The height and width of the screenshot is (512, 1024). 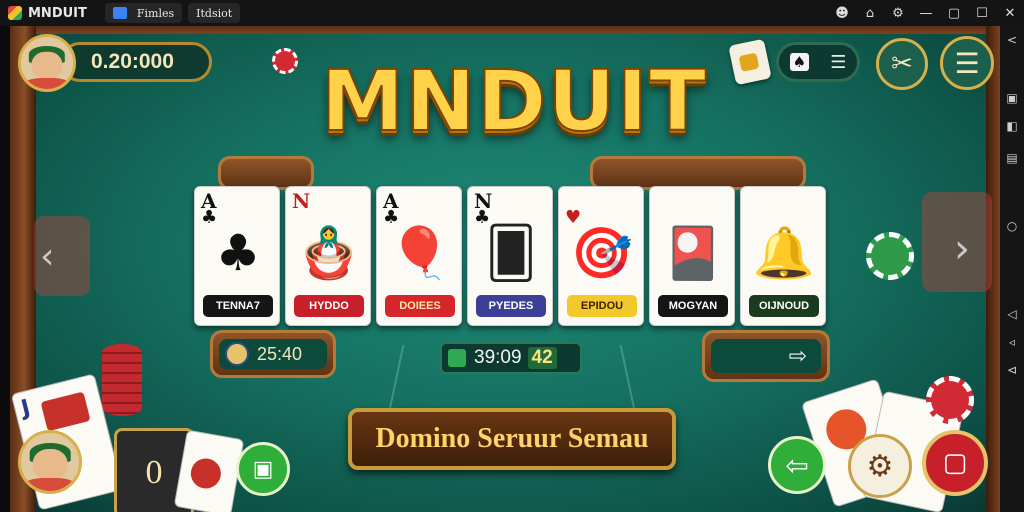 What do you see at coordinates (420, 252) in the screenshot?
I see `card-art-icon: 🎈` at bounding box center [420, 252].